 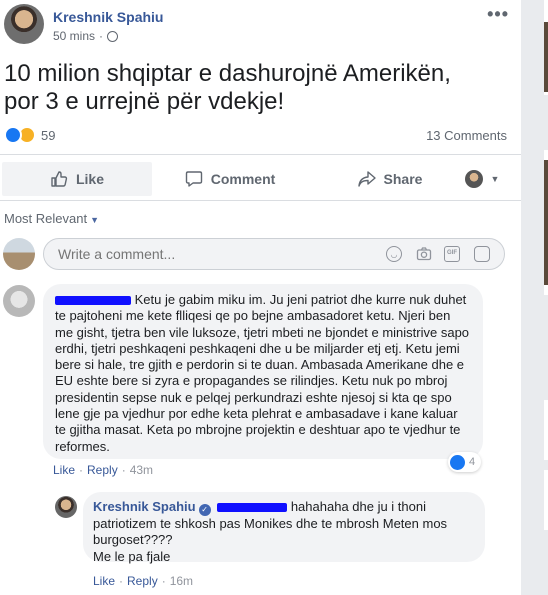 I want to click on gif-icon: GIF, so click(x=452, y=254).